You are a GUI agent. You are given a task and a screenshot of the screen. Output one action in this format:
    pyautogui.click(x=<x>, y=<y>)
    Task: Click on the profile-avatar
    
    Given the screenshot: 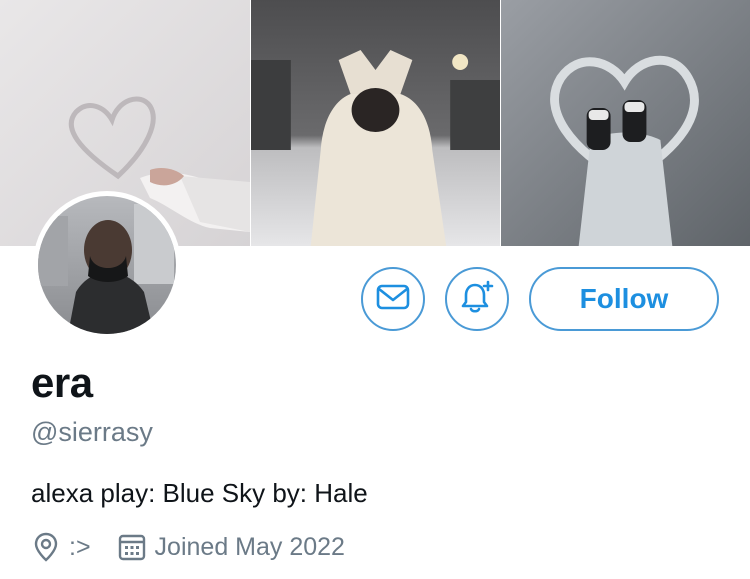 What is the action you would take?
    pyautogui.click(x=107, y=265)
    